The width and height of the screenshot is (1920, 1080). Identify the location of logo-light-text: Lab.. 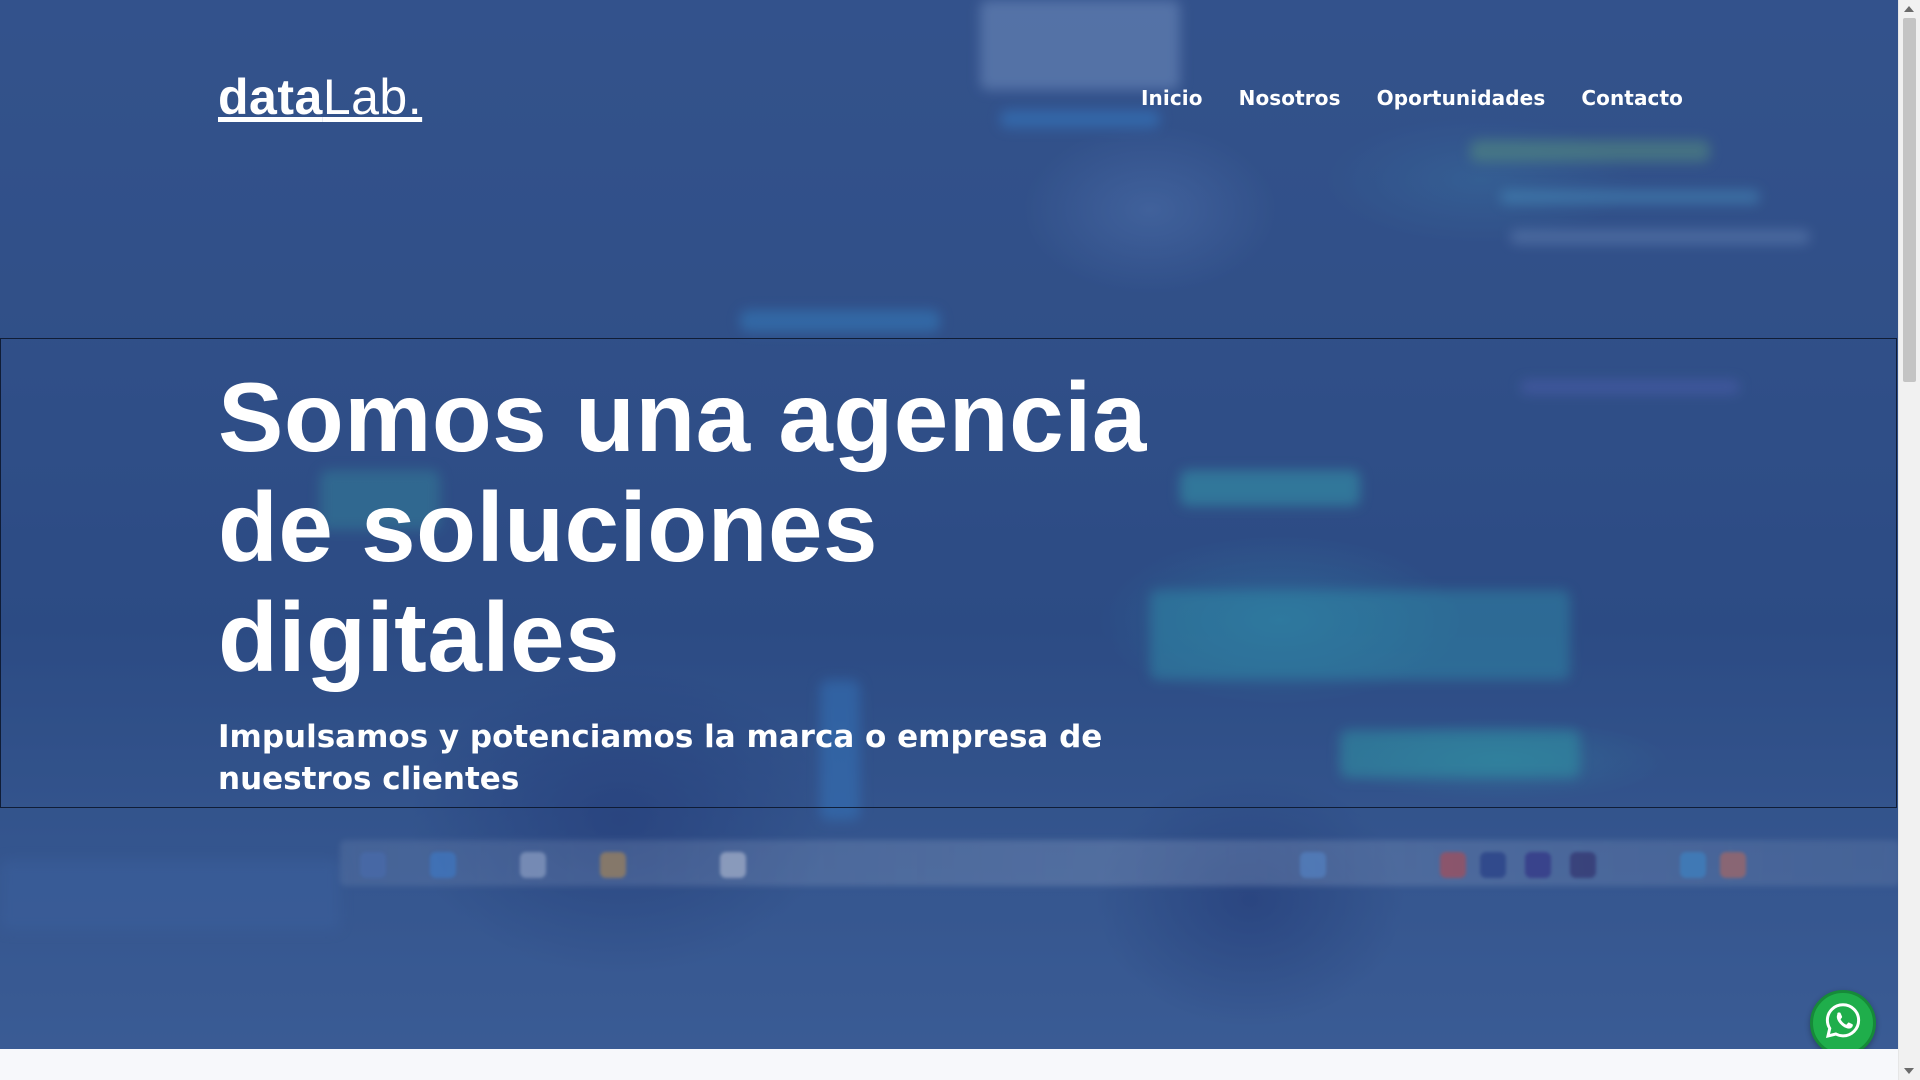
(372, 97).